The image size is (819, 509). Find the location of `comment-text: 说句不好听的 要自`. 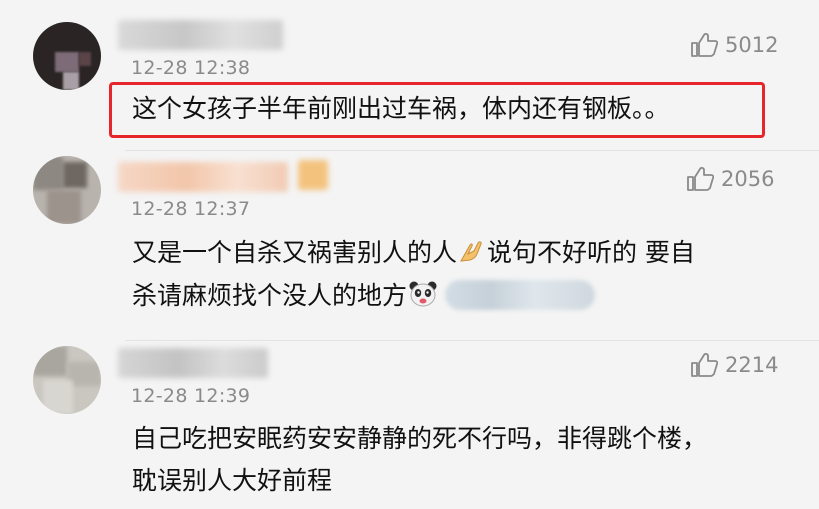

comment-text: 说句不好听的 要自 is located at coordinates (591, 252).